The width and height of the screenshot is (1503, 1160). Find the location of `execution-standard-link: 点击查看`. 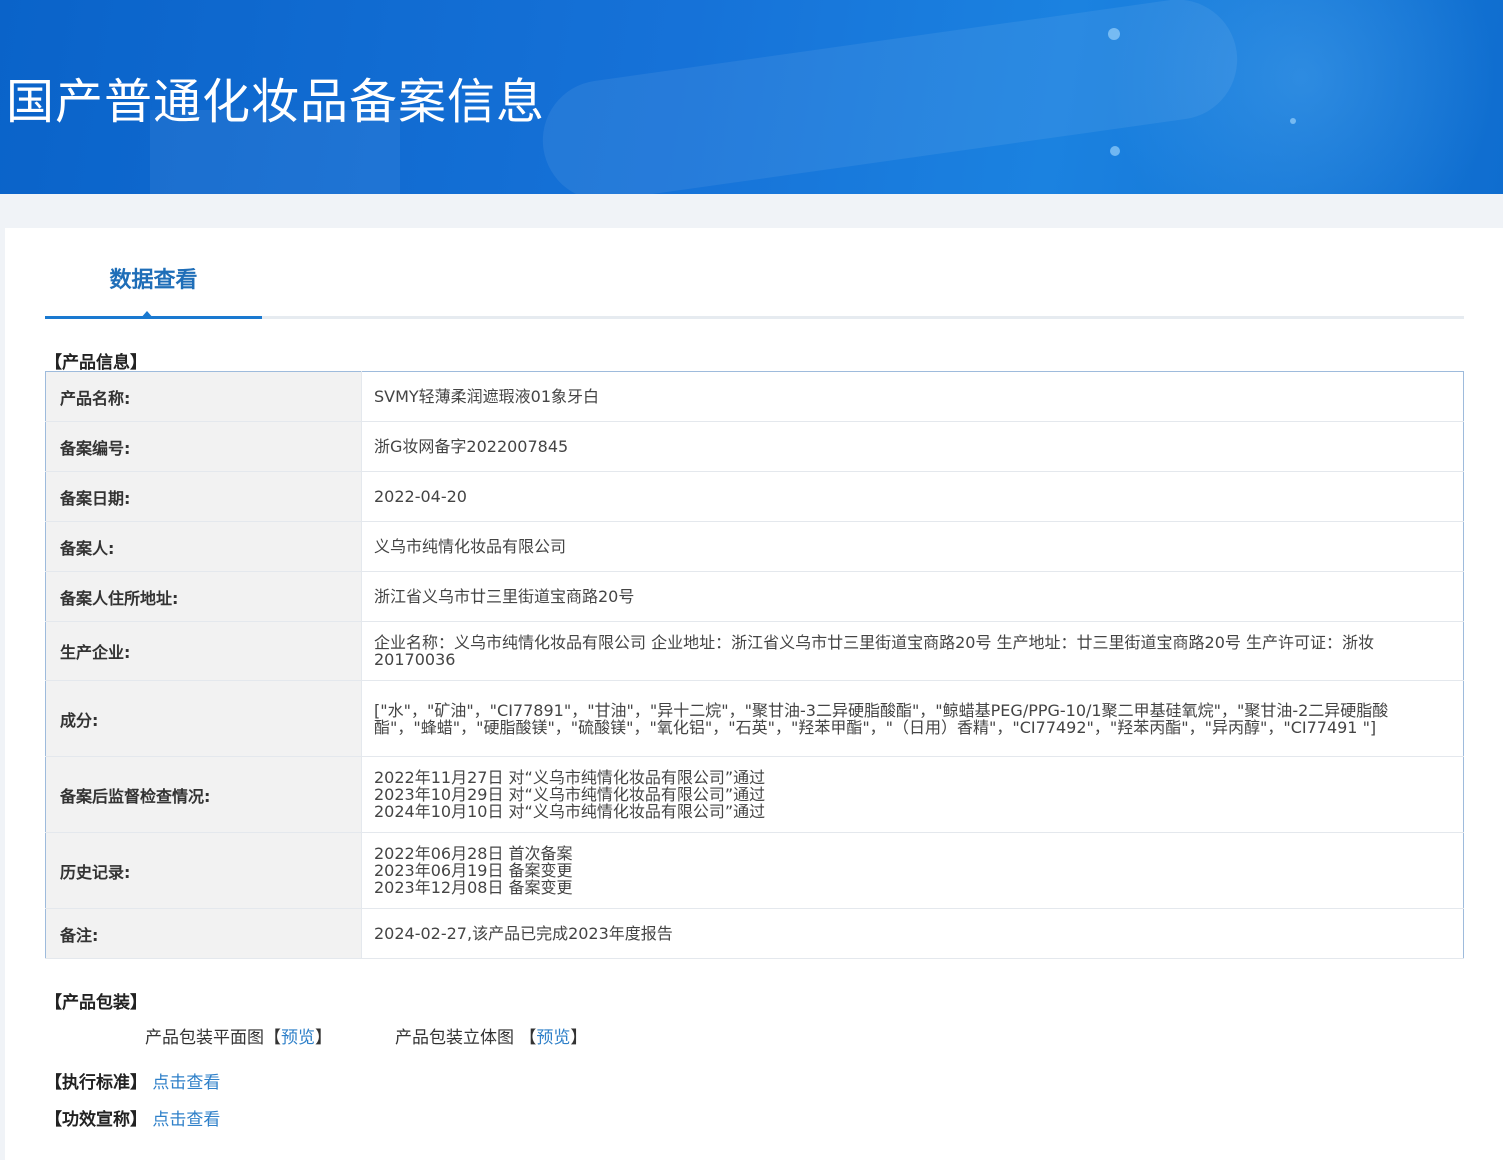

execution-standard-link: 点击查看 is located at coordinates (186, 1083).